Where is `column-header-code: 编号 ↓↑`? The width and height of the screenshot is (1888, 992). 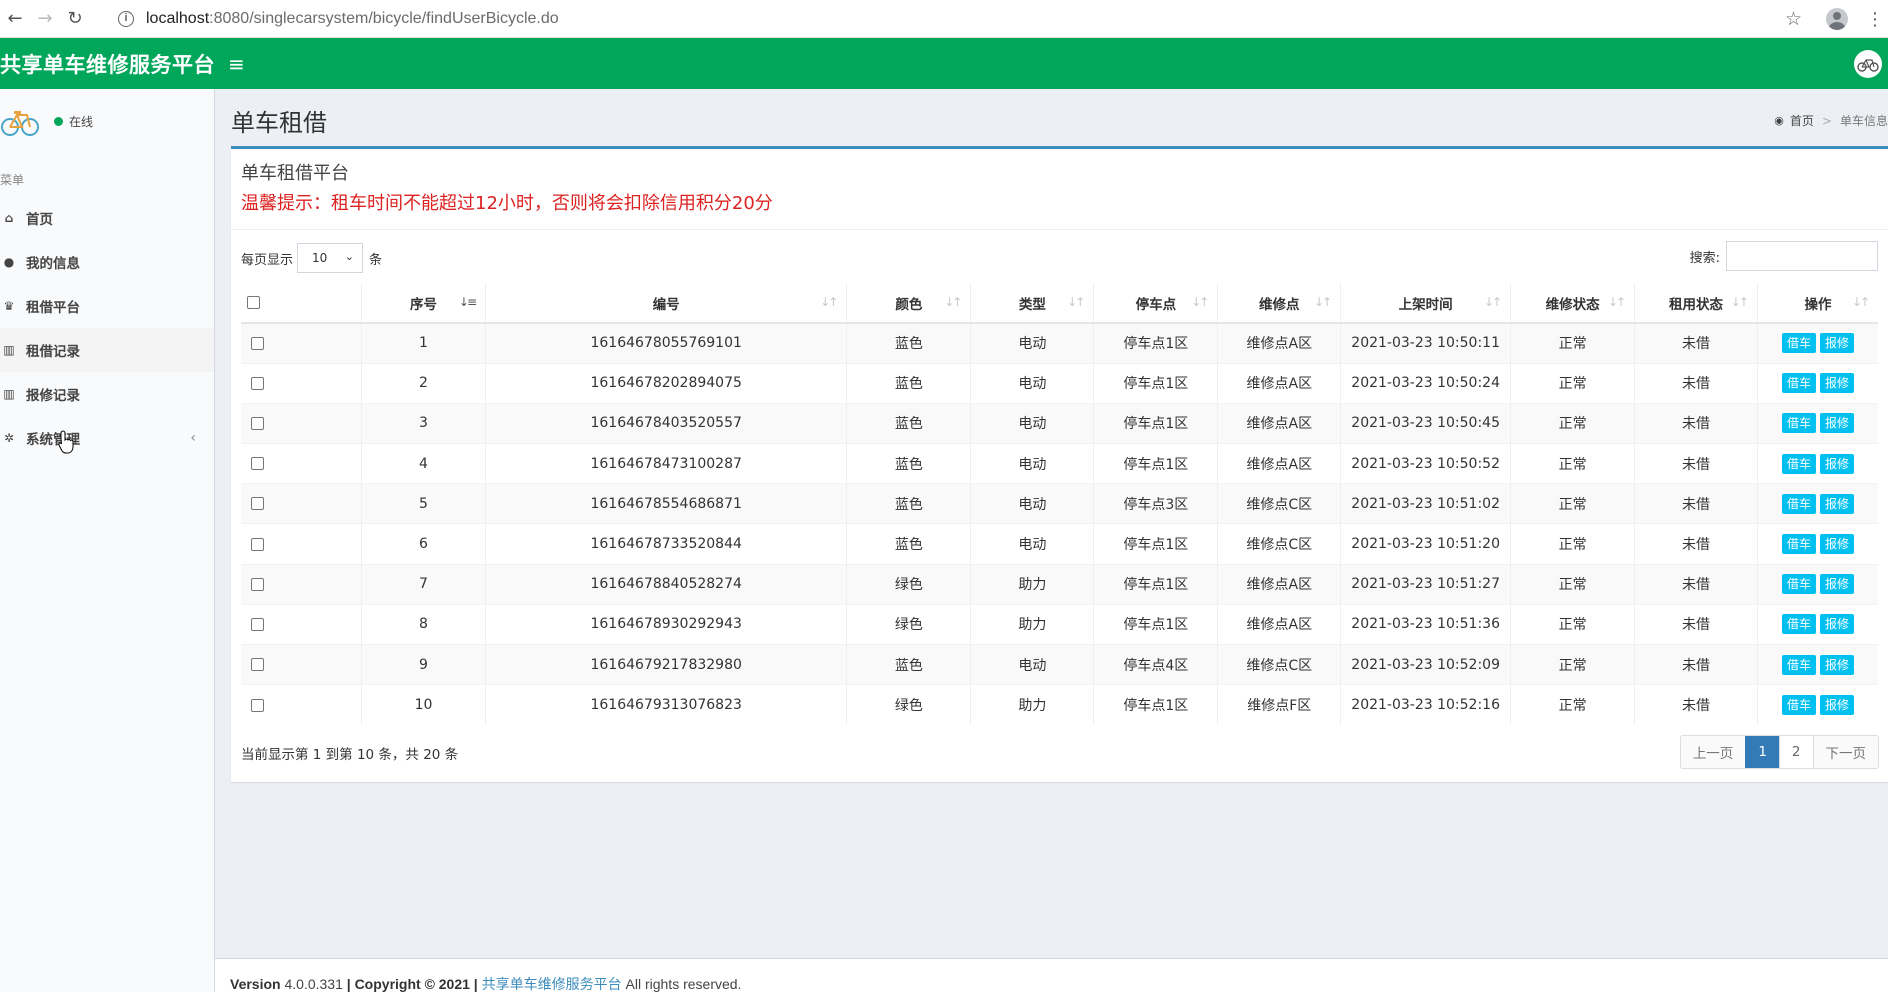 column-header-code: 编号 ↓↑ is located at coordinates (666, 303).